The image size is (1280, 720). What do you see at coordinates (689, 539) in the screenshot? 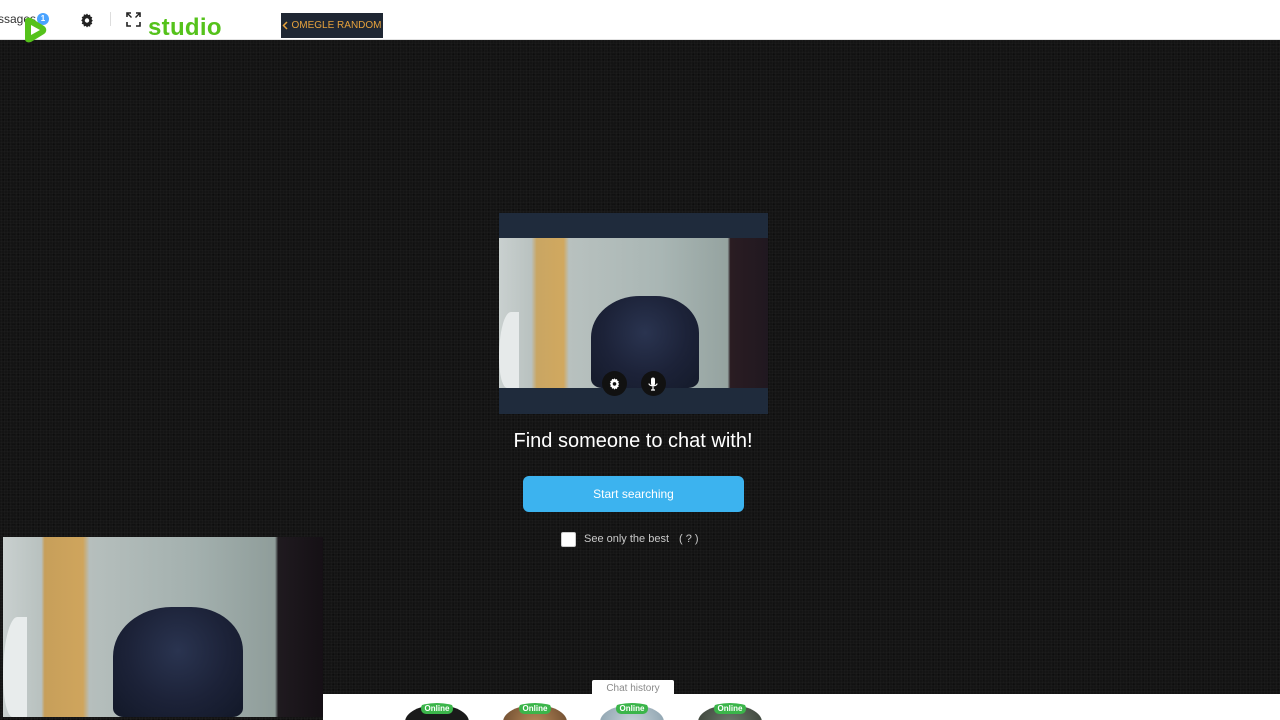
I see `help-link: ( ? )` at bounding box center [689, 539].